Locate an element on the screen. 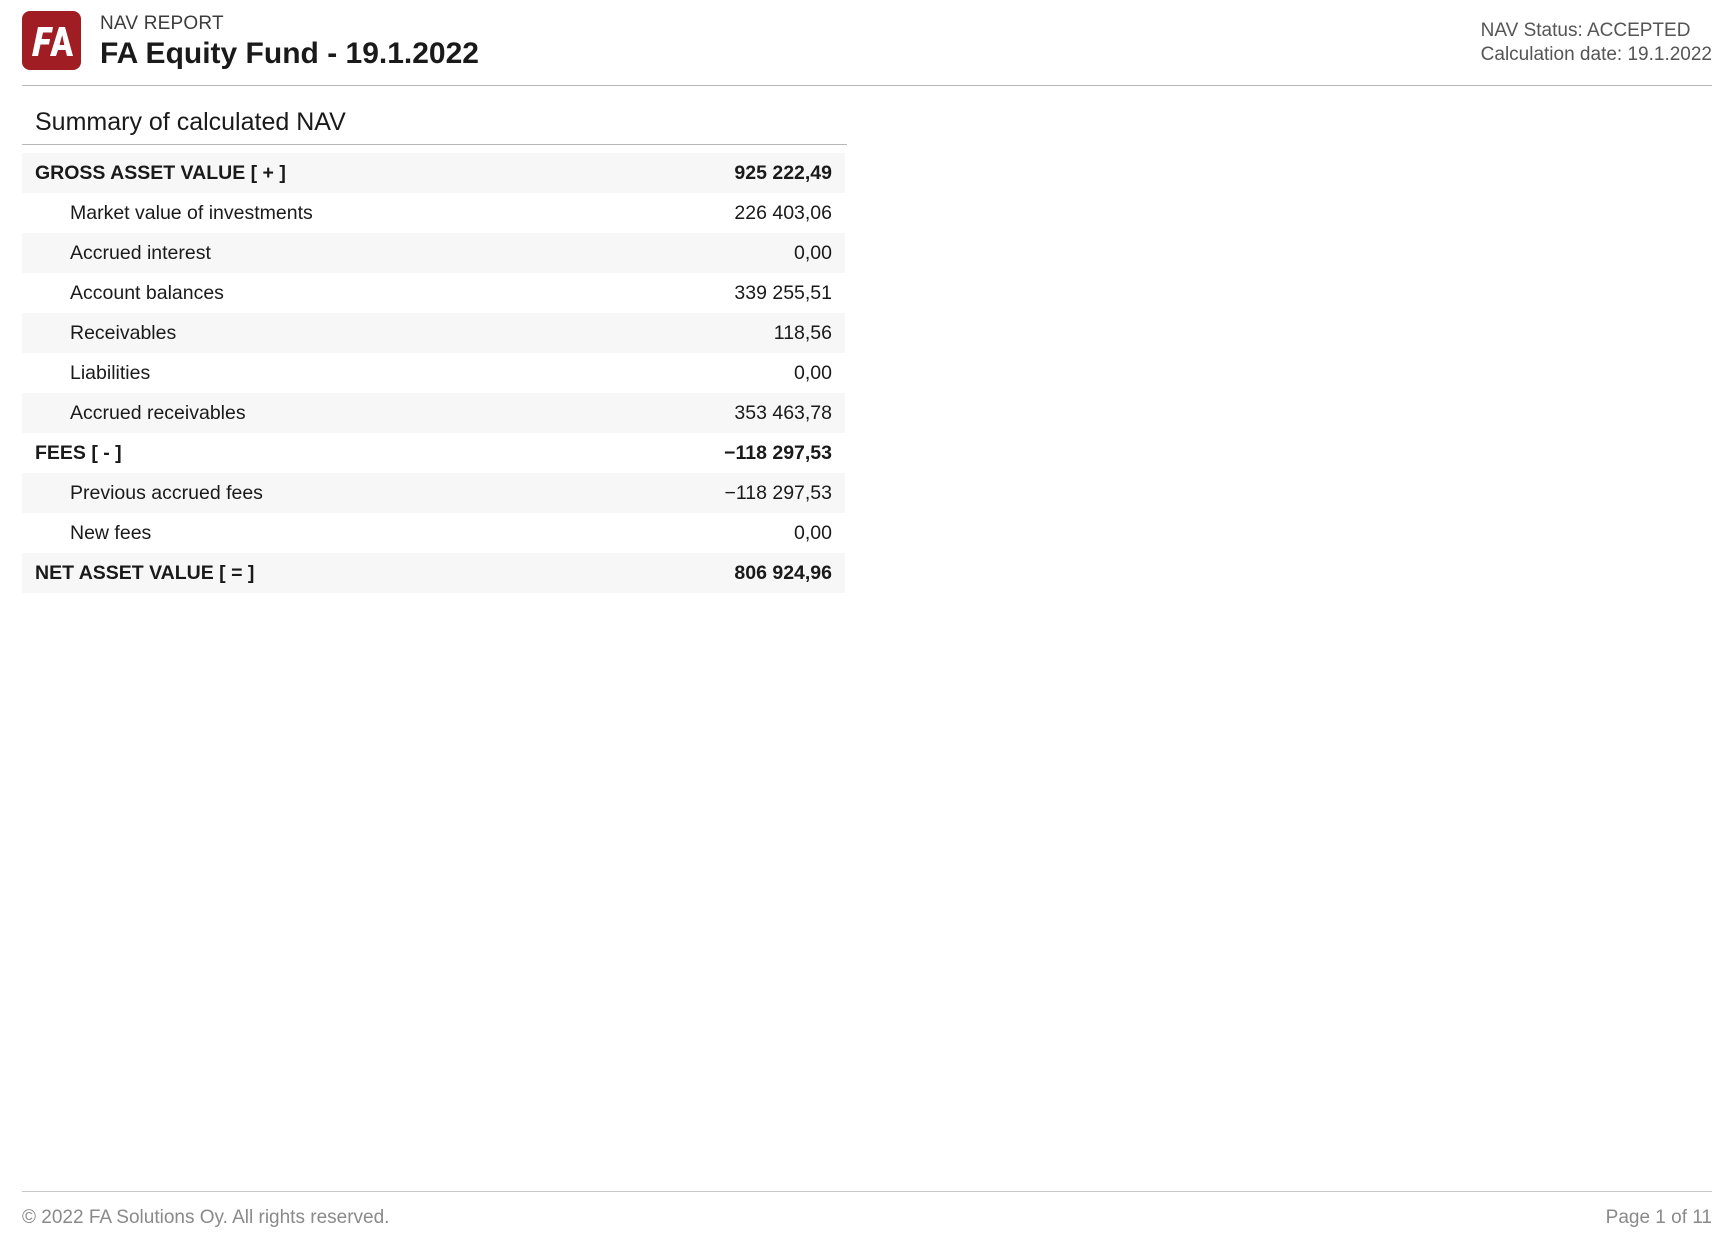 The height and width of the screenshot is (1234, 1720). table-row: Liabilities 0,00 is located at coordinates (433, 373).